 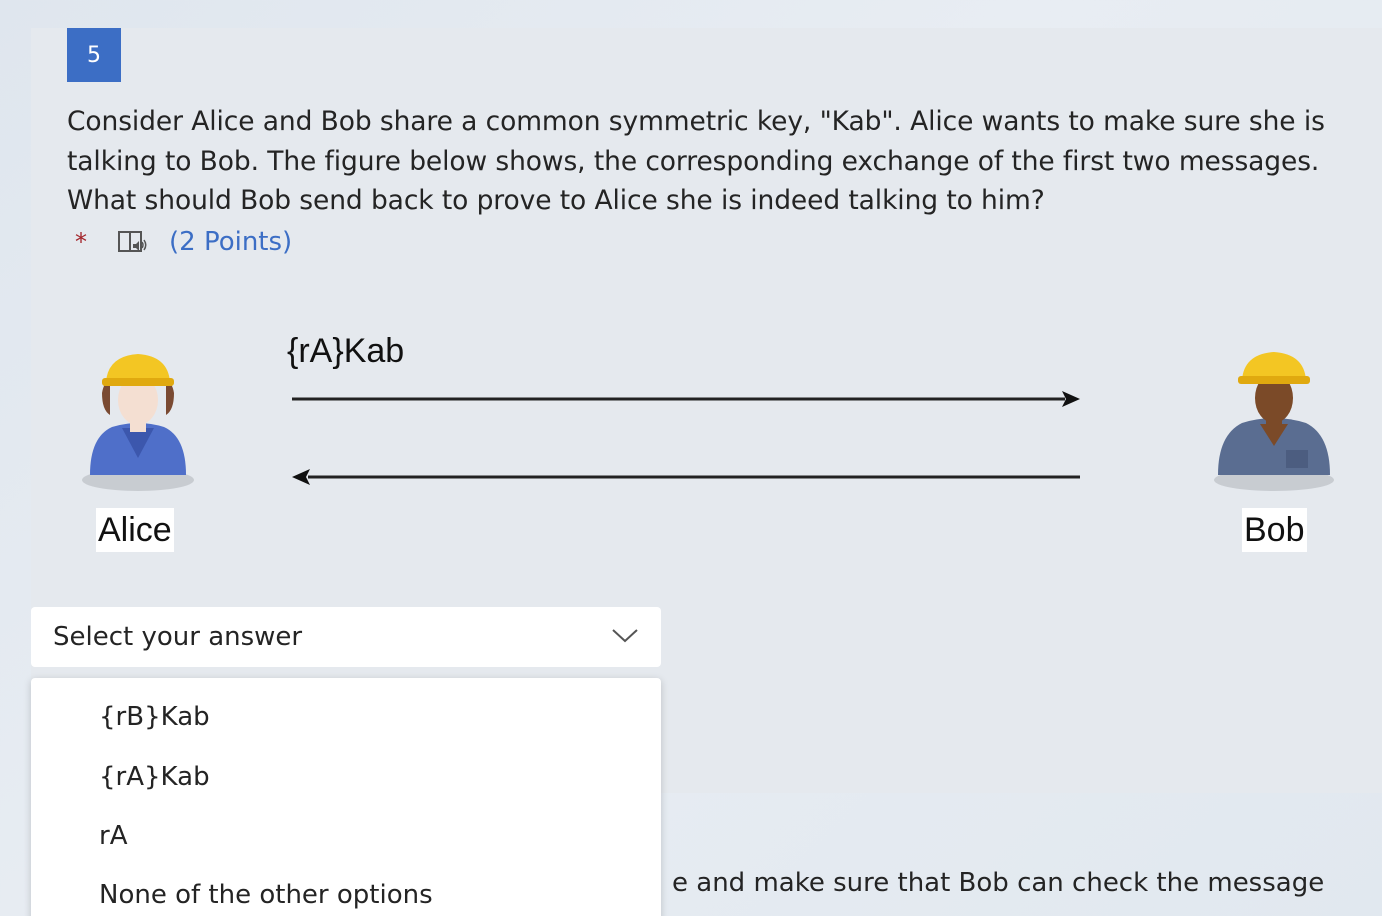 I want to click on question-meta: * (2 Points), so click(x=179, y=242).